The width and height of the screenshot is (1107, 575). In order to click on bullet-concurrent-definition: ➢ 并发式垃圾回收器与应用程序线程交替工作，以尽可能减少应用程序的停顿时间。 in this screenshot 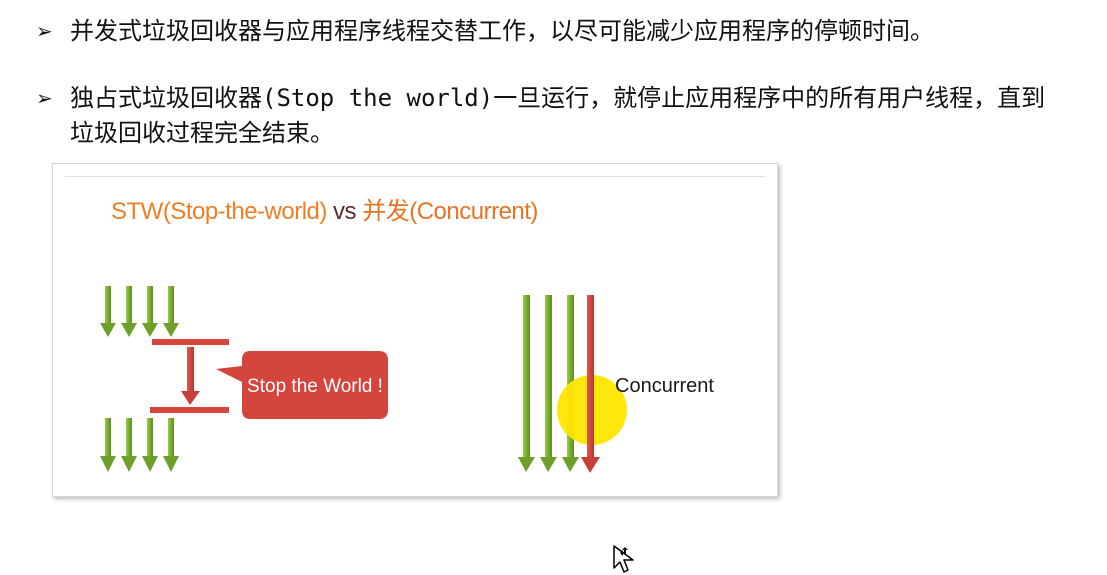, I will do `click(485, 31)`.